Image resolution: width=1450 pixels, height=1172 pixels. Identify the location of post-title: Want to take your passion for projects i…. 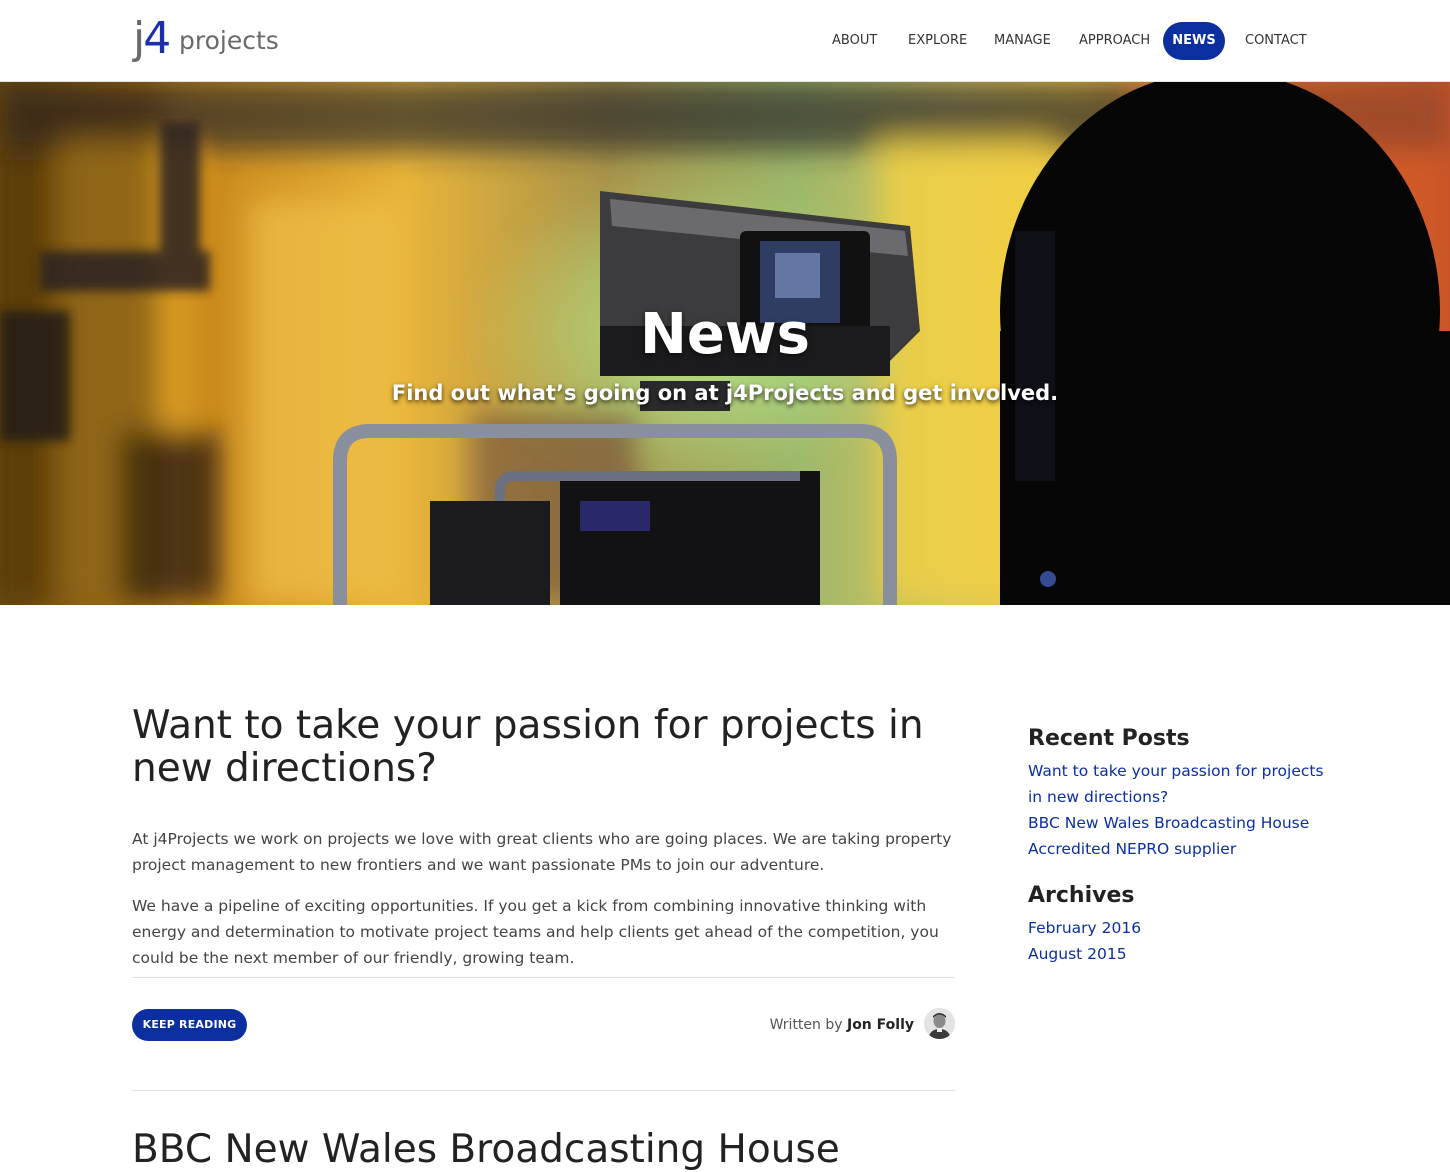
(543, 747).